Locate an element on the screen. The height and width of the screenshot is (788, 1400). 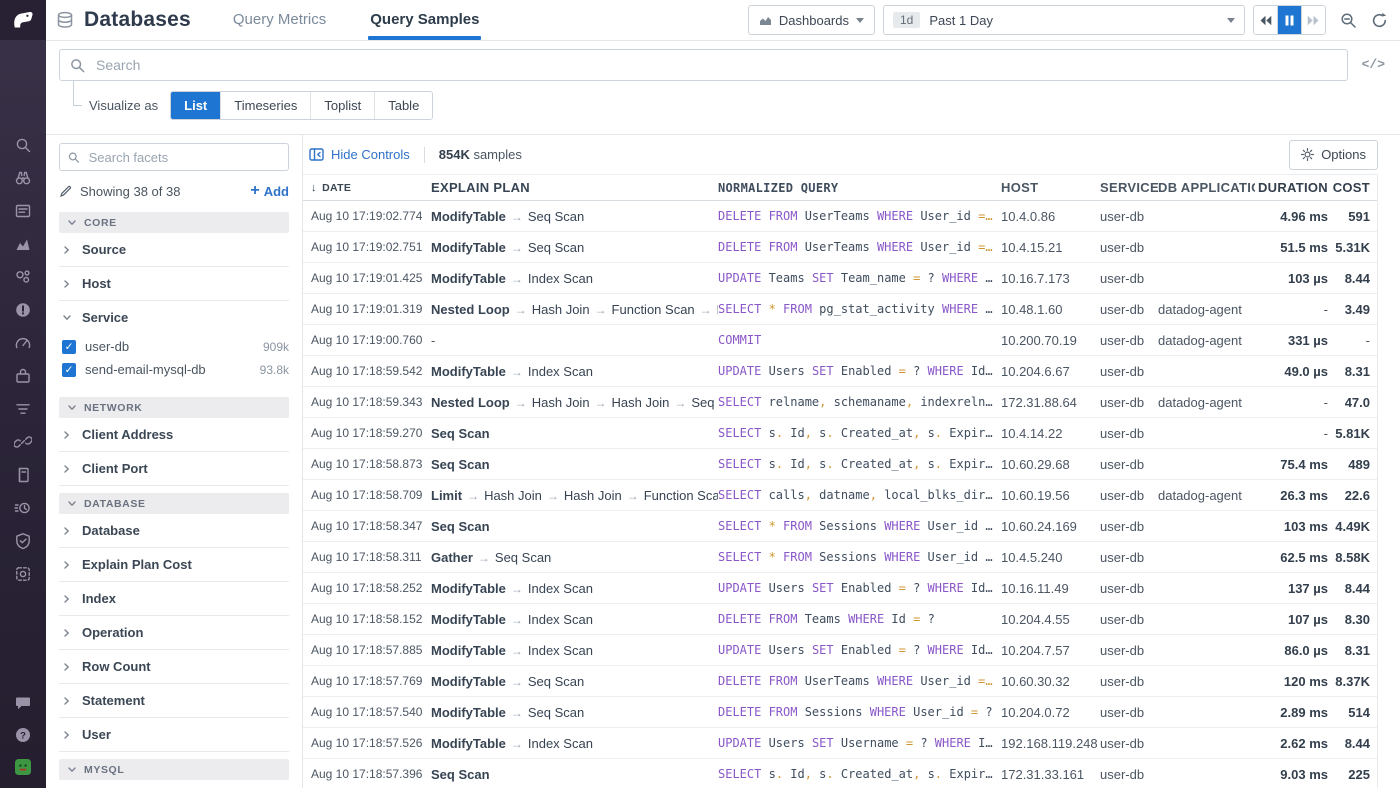
app-security-icon is located at coordinates (23, 574).